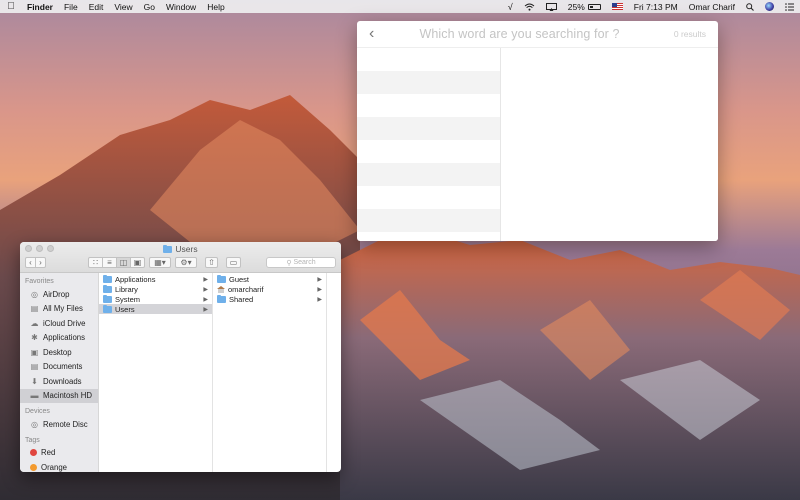  Describe the element at coordinates (301, 262) in the screenshot. I see `finder-search-input: ⚲ Search` at that location.